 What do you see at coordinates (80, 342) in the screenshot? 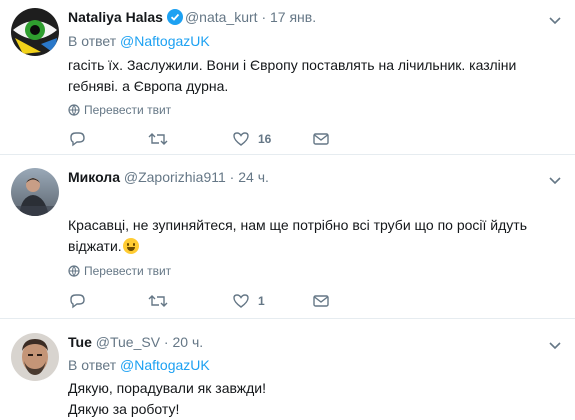
I see `author-name: Tue` at bounding box center [80, 342].